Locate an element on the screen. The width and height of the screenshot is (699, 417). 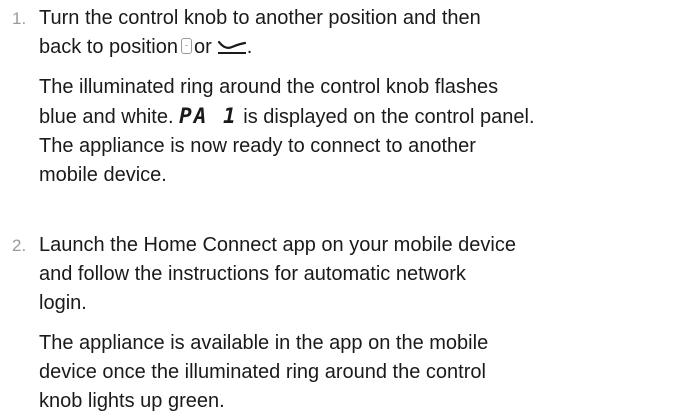
result-line: knob lights up green. is located at coordinates (132, 401).